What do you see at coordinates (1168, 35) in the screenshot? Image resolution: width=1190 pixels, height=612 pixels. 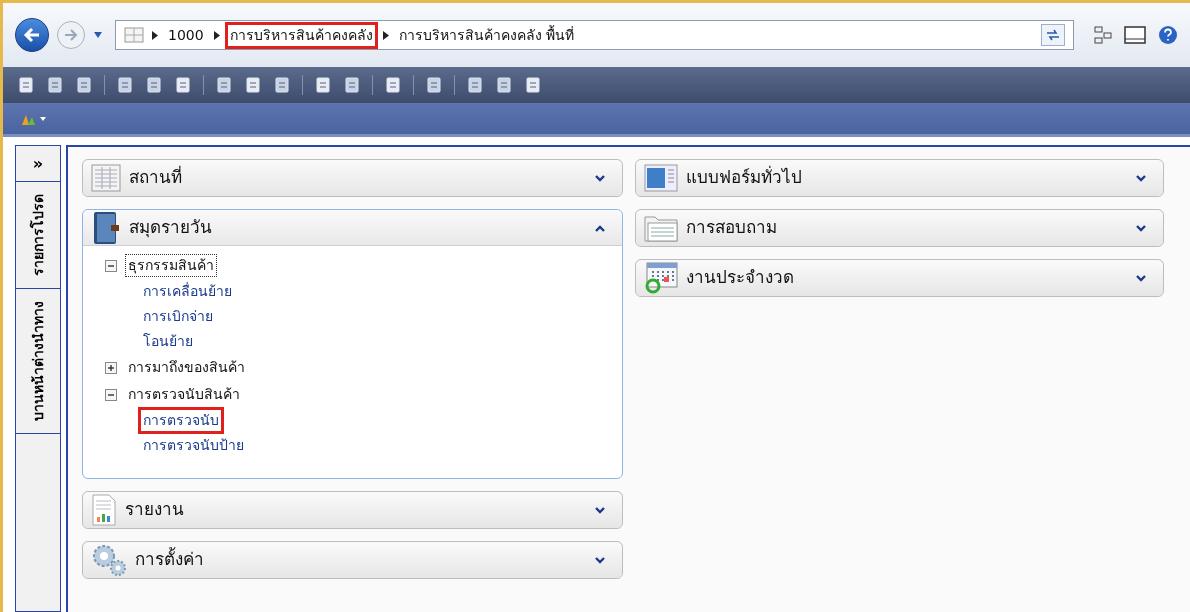 I see `help-icon` at bounding box center [1168, 35].